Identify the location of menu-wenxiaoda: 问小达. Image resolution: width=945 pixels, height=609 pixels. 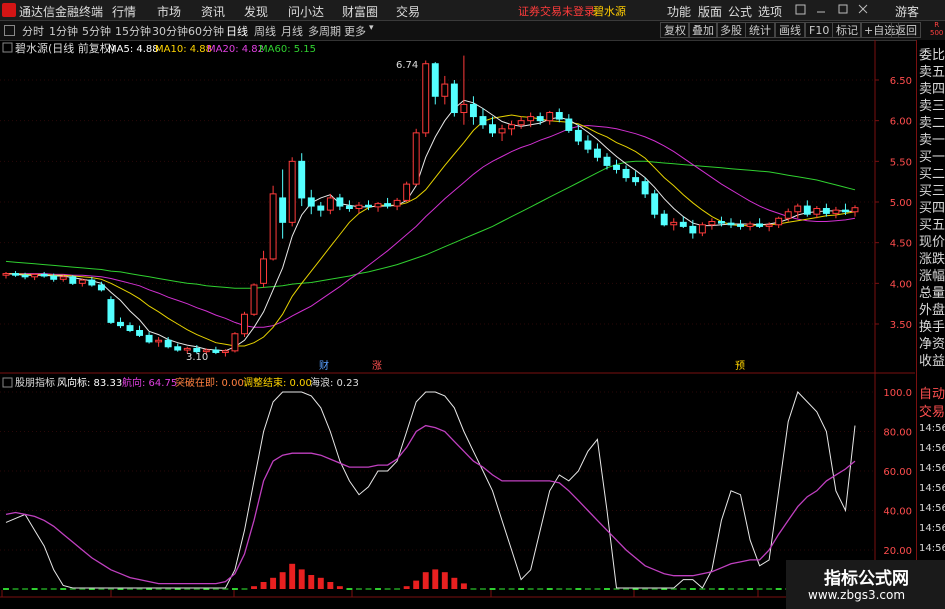
(306, 11).